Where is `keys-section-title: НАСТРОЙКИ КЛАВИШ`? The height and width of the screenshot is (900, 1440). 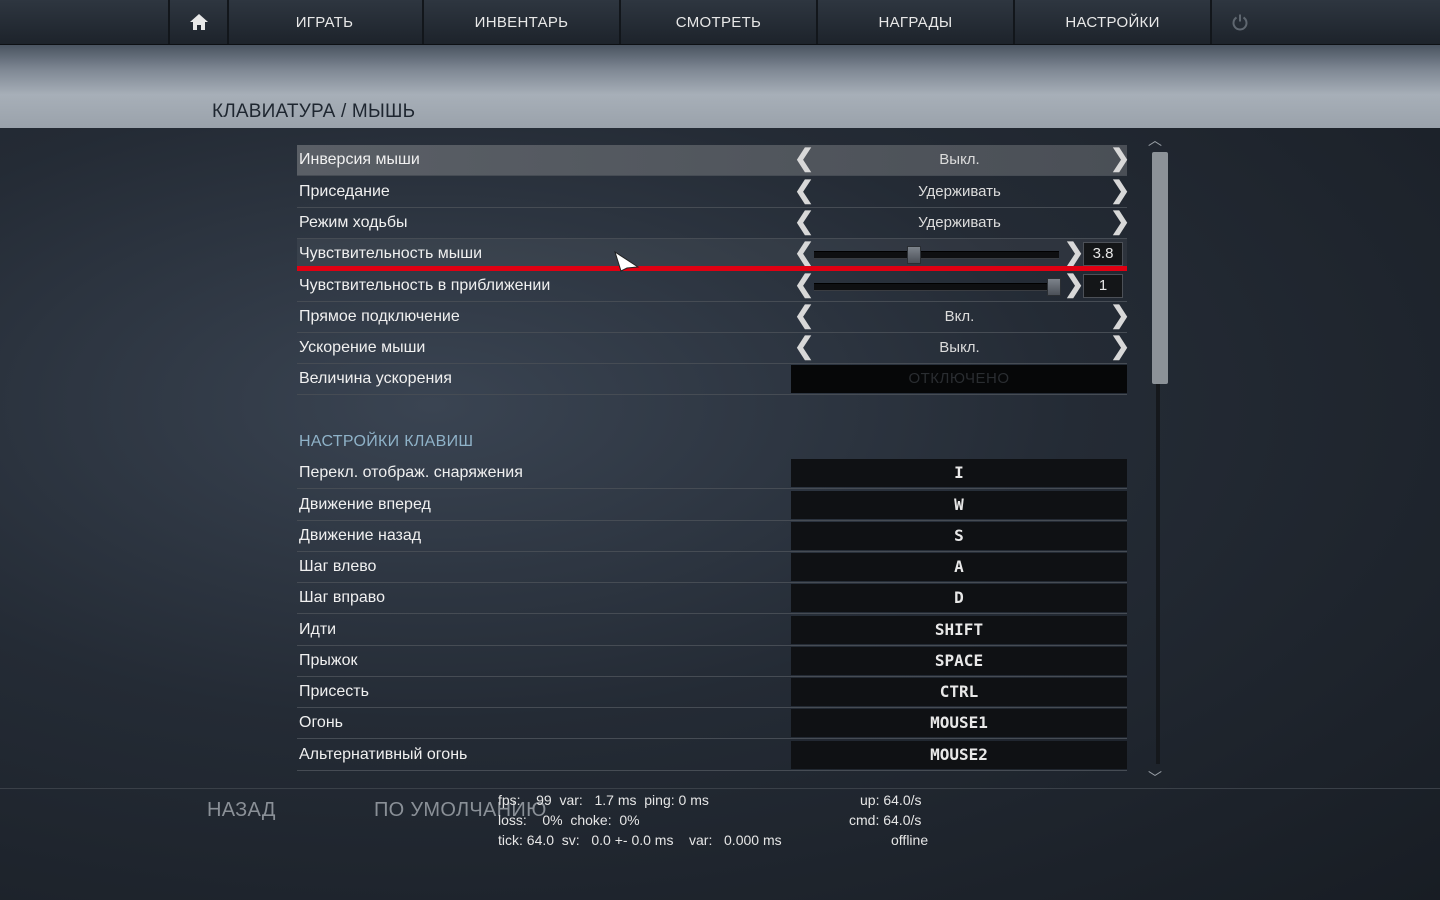
keys-section-title: НАСТРОЙКИ КЛАВИШ is located at coordinates (386, 441).